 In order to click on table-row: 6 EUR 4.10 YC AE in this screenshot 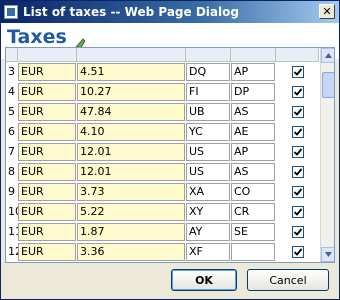, I will do `click(162, 132)`.